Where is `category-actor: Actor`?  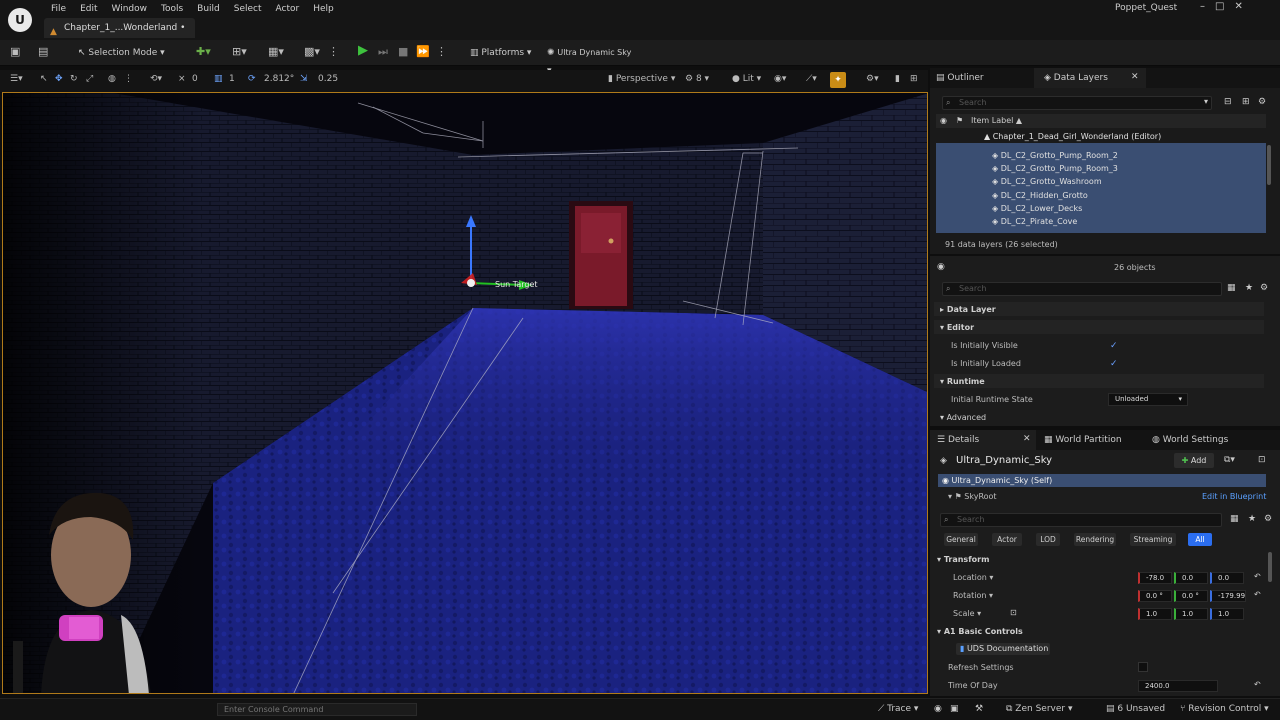
category-actor: Actor is located at coordinates (1007, 539).